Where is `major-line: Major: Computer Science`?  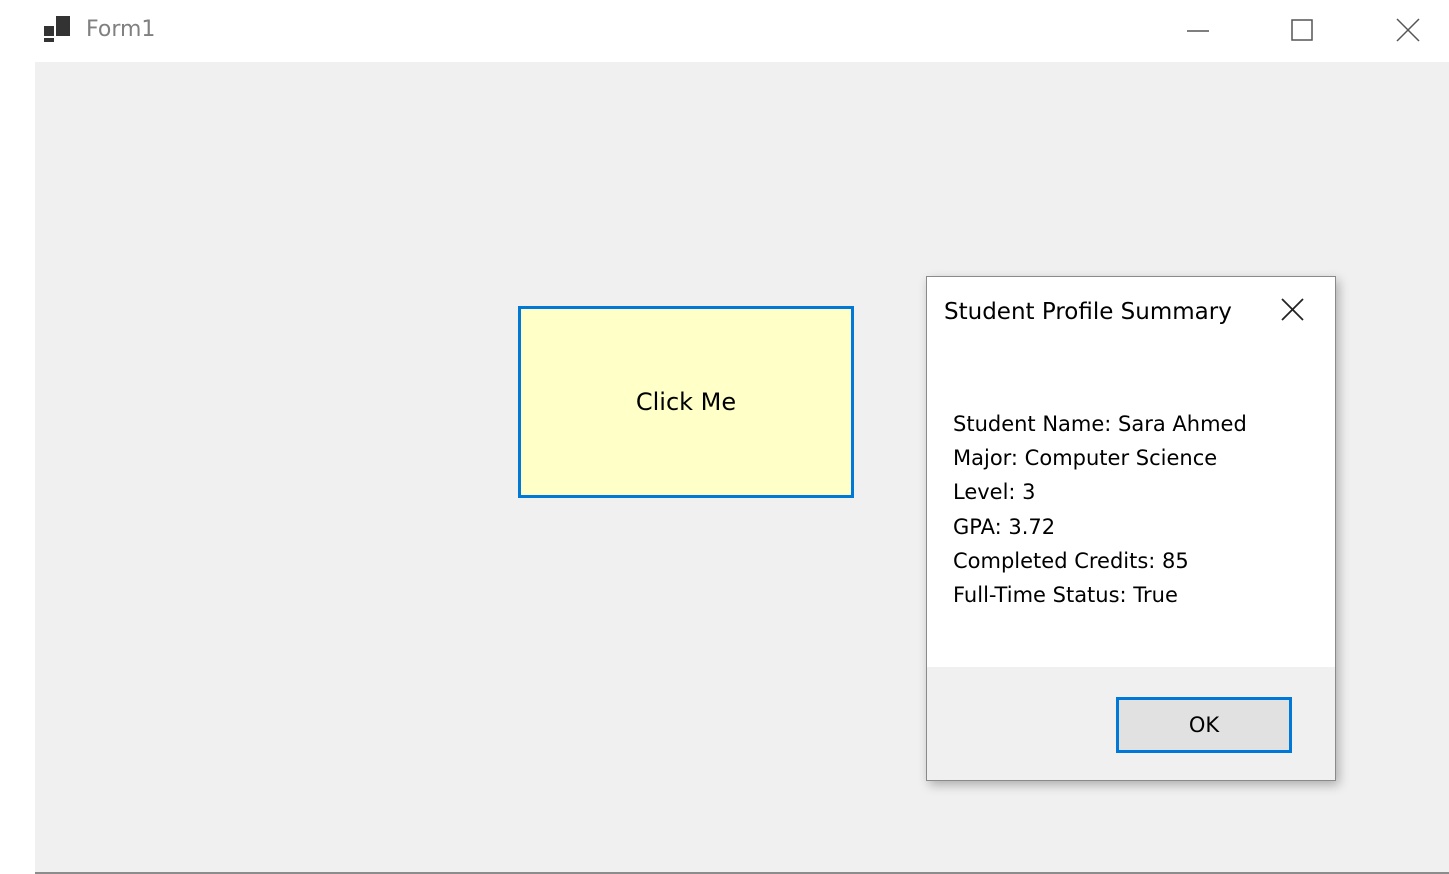
major-line: Major: Computer Science is located at coordinates (1085, 458).